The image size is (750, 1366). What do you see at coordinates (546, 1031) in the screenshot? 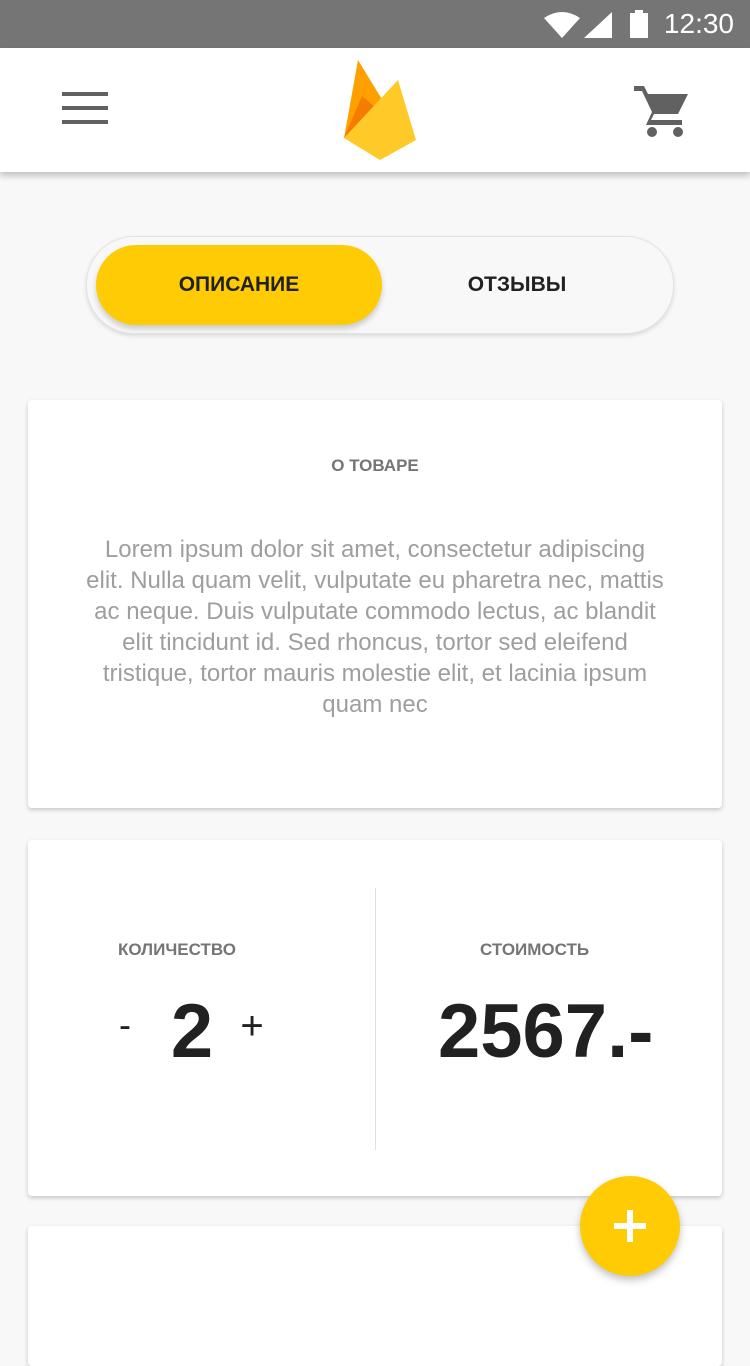
I see `price-value: 2567.-` at bounding box center [546, 1031].